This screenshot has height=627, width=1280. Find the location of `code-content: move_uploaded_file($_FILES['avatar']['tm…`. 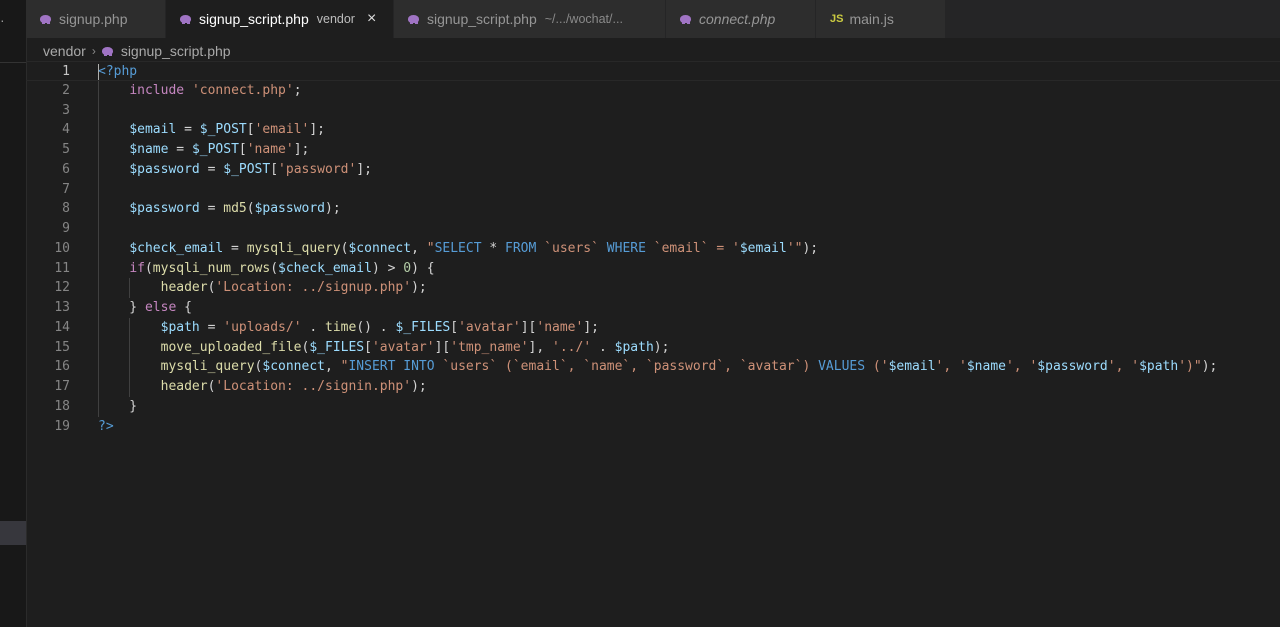

code-content: move_uploaded_file($_FILES['avatar']['tm… is located at coordinates (384, 348).